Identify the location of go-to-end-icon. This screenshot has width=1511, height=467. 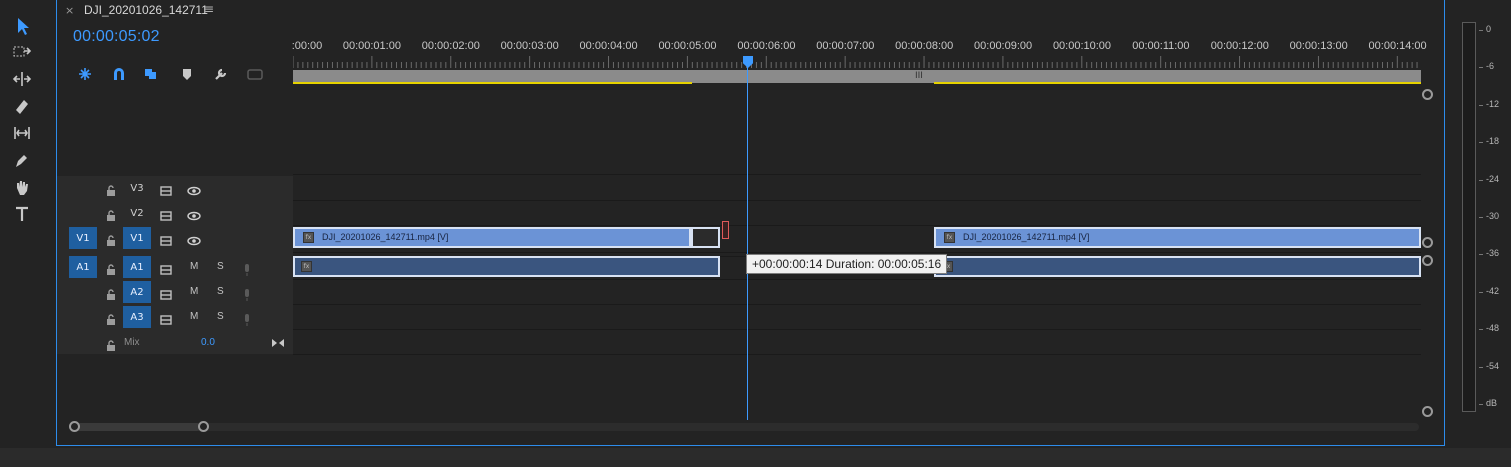
(278, 340).